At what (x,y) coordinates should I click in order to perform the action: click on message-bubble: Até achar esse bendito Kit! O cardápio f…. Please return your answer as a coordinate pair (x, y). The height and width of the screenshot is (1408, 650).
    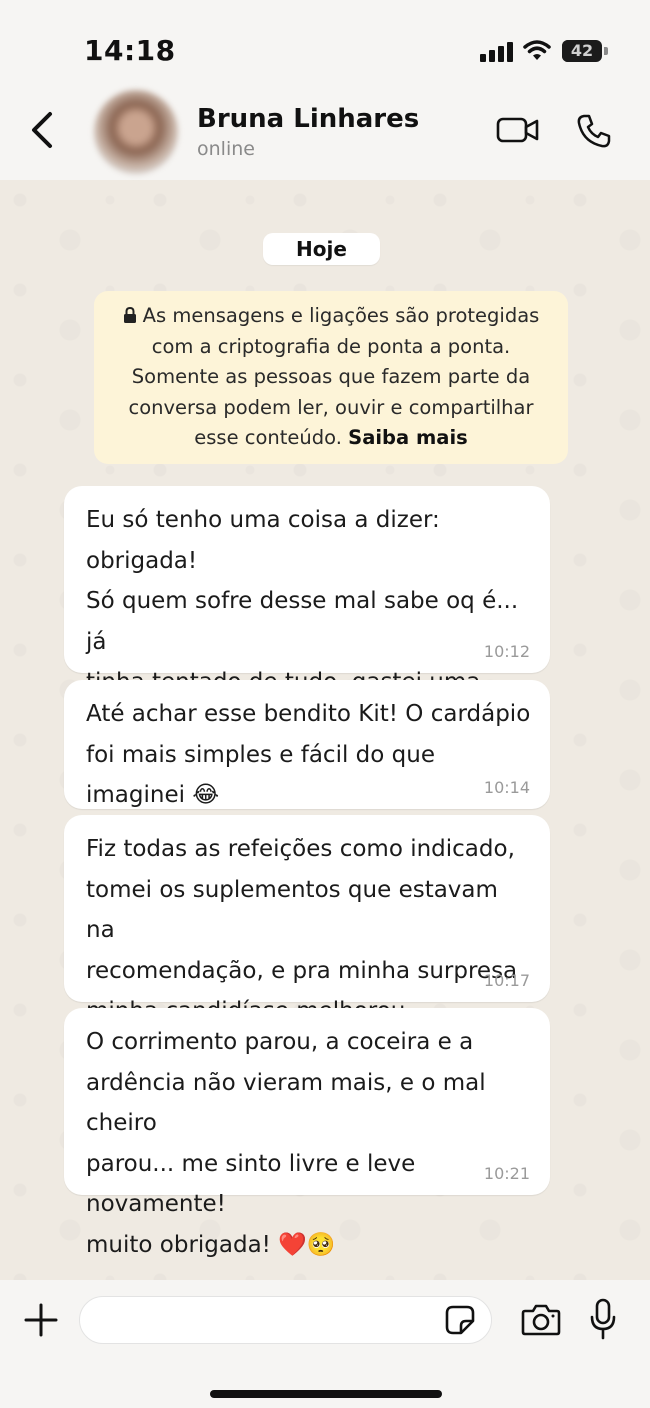
    Looking at the image, I should click on (307, 744).